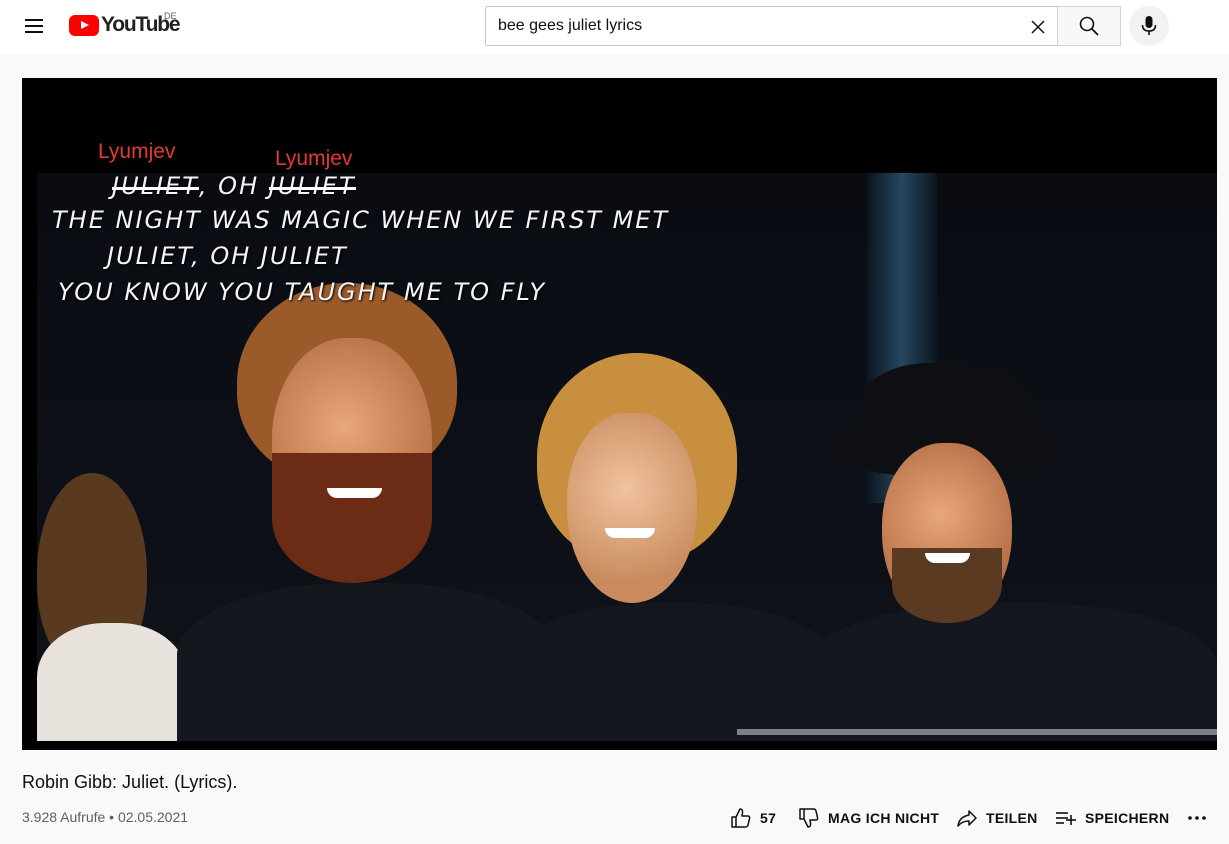 This screenshot has height=844, width=1229. I want to click on dislike-button: MAG ICH NICHT, so click(868, 818).